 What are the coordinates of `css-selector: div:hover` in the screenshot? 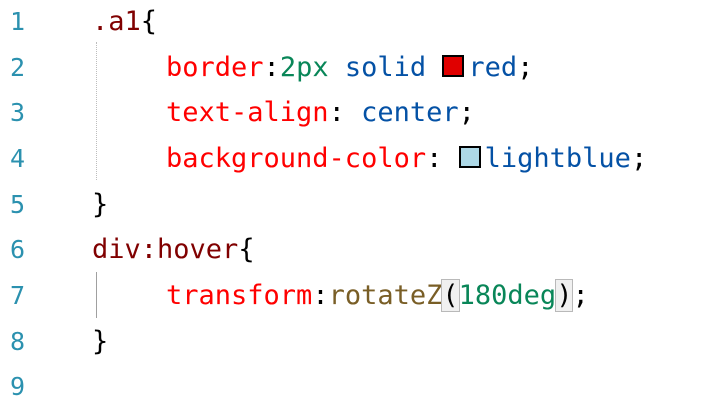 It's located at (165, 249).